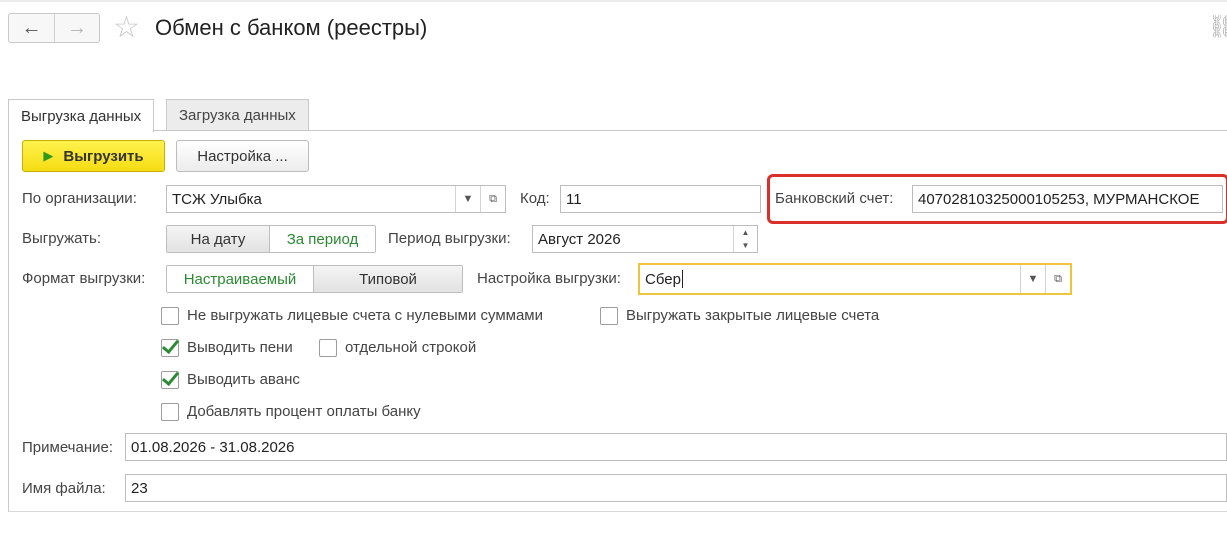 This screenshot has width=1227, height=543. Describe the element at coordinates (449, 238) in the screenshot. I see `period-label: Период выгрузки:` at that location.